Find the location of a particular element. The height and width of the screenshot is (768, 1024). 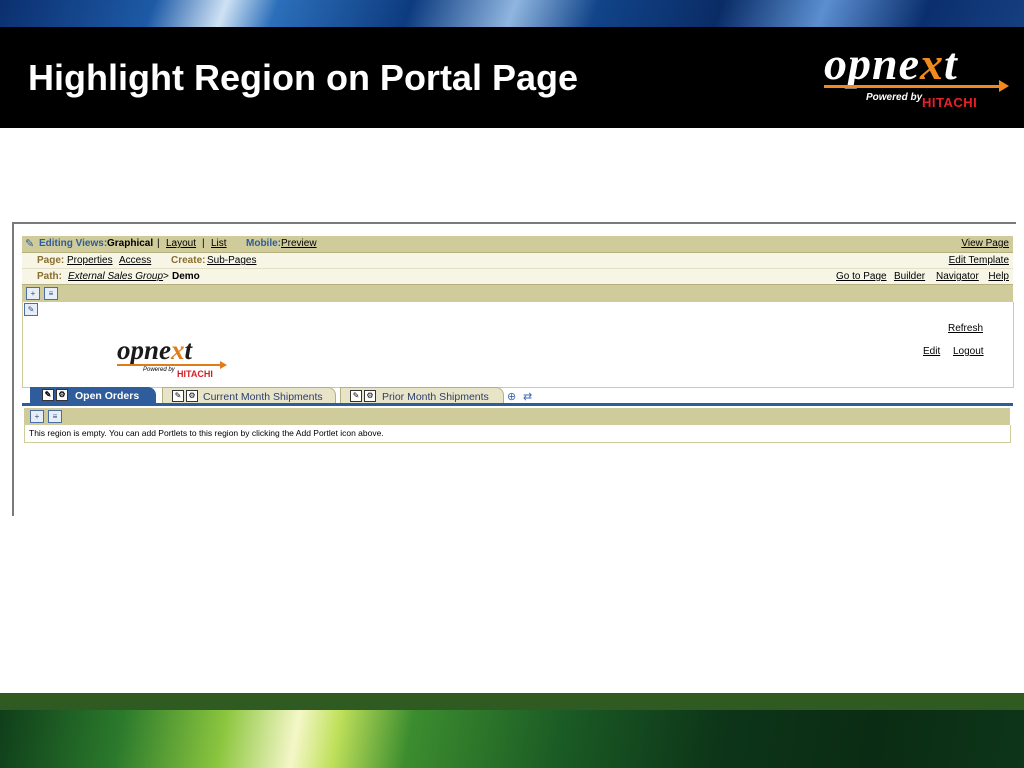

view-list-link: List is located at coordinates (219, 243).